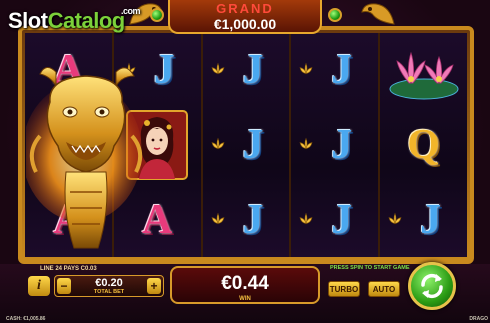  Describe the element at coordinates (378, 14) in the screenshot. I see `dragon-ornament-right-icon` at that location.